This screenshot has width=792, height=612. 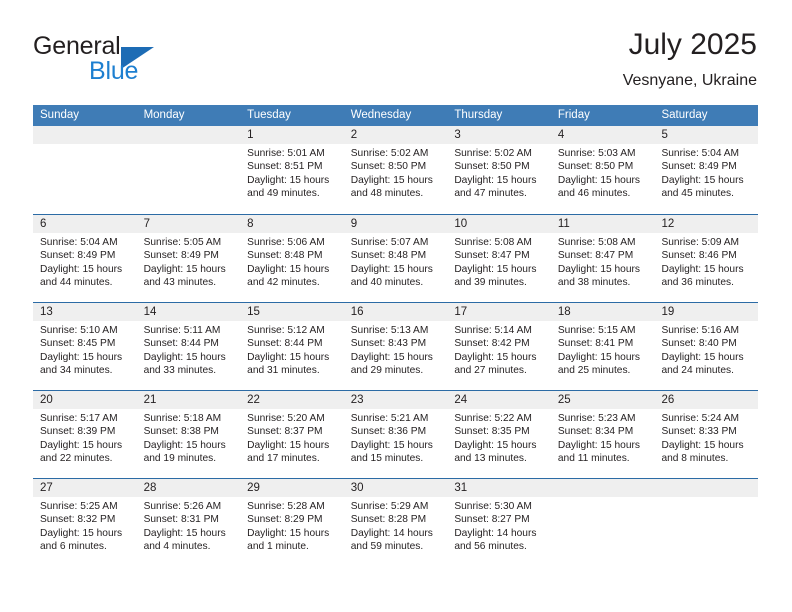 I want to click on sunrise-text: Sunrise: 5:22 AM, so click(x=493, y=418).